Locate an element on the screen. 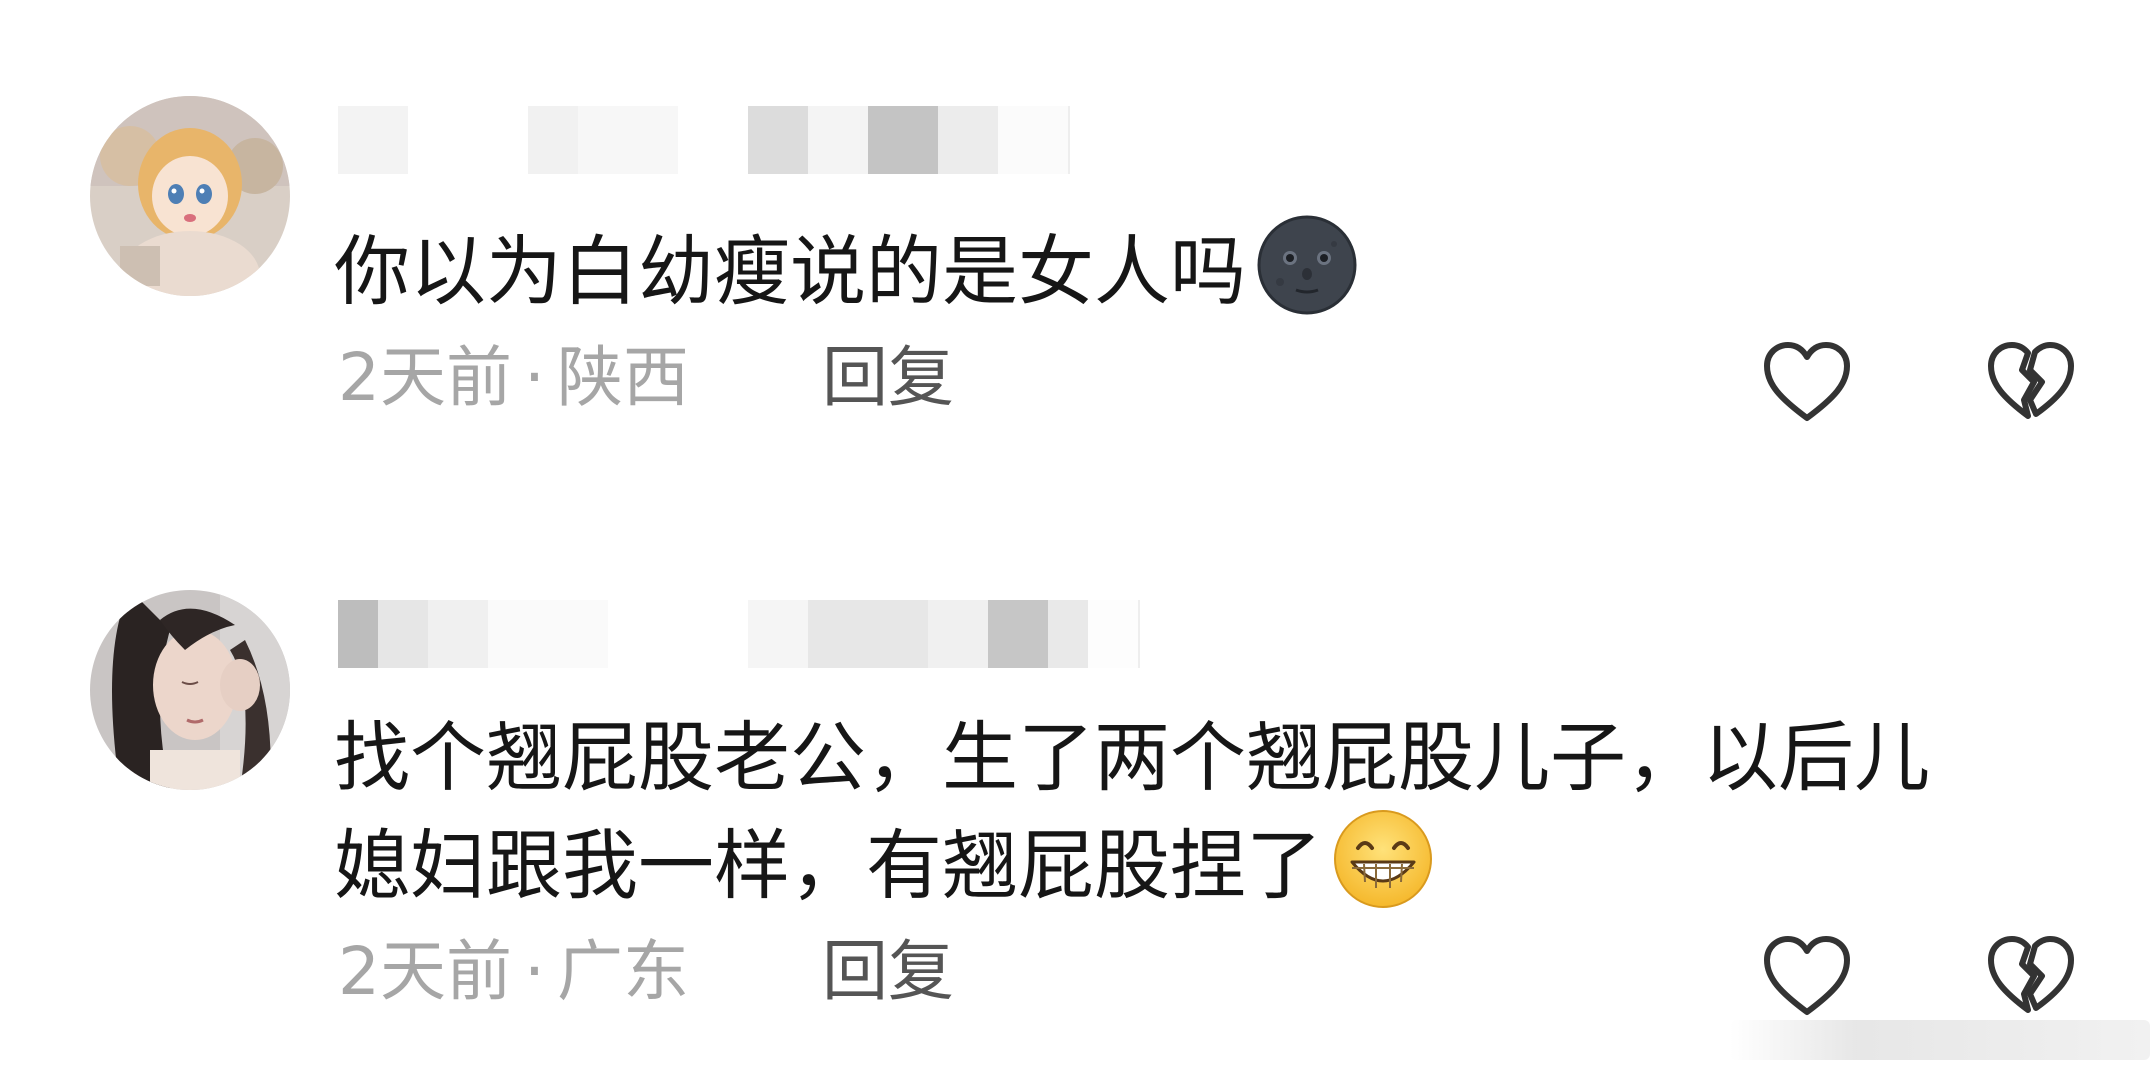  comment-text: 你以为白幼瘦说的是女人吗 is located at coordinates (846, 268).